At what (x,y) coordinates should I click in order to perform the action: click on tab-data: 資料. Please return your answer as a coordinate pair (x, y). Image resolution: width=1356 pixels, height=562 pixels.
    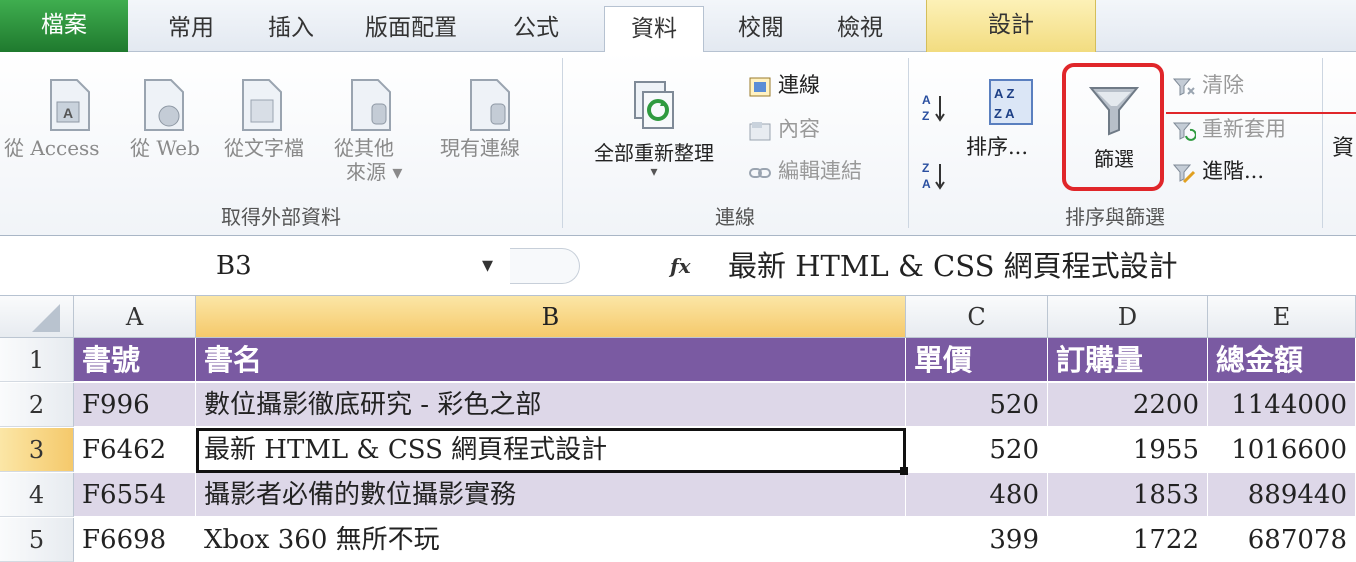
    Looking at the image, I should click on (654, 29).